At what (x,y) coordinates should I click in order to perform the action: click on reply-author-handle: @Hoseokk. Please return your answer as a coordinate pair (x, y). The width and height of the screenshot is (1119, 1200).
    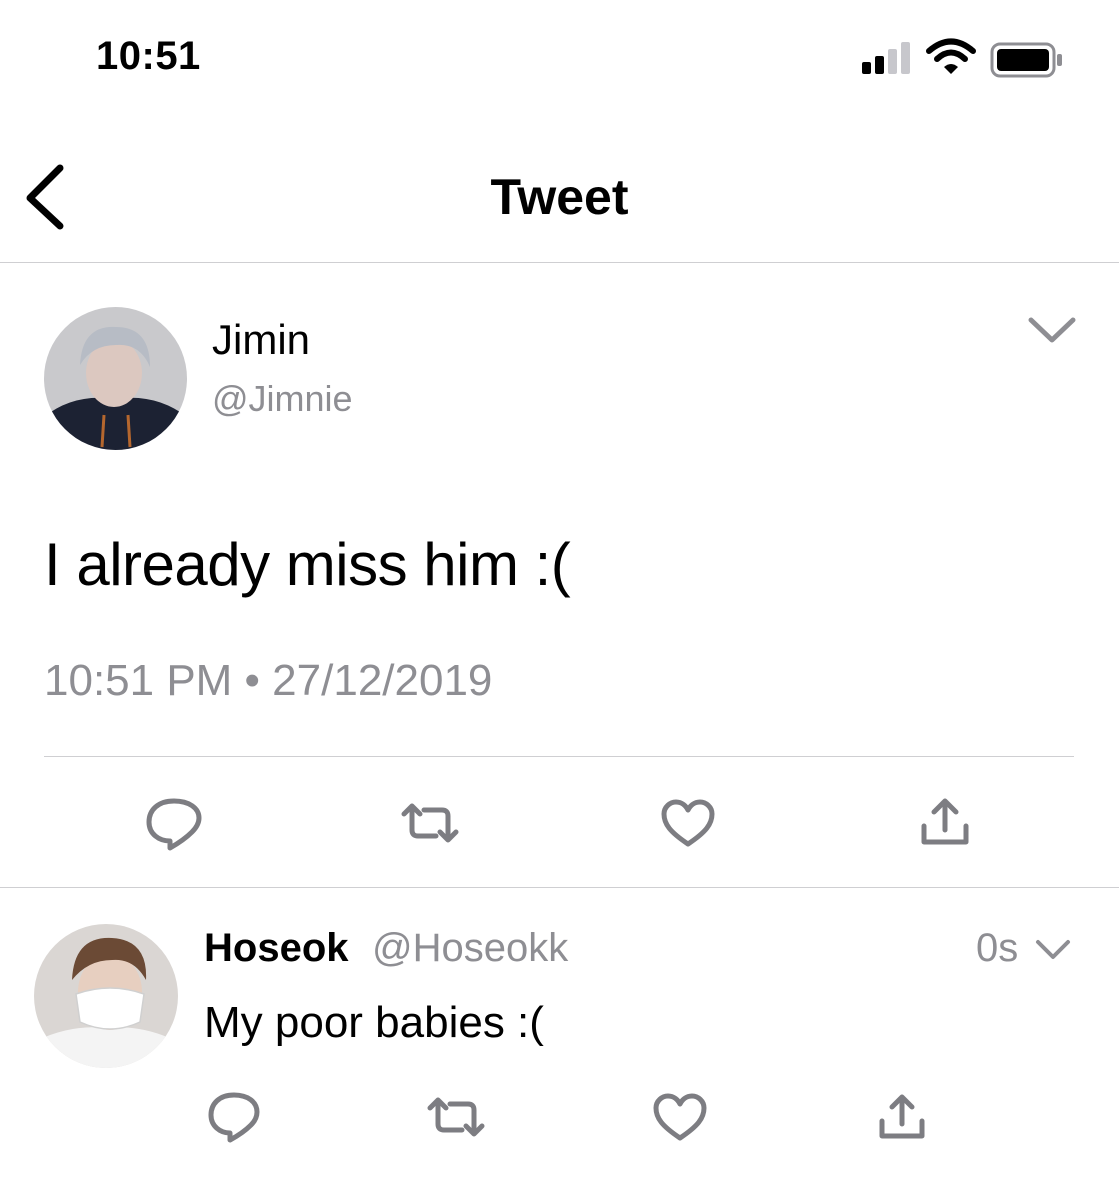
    Looking at the image, I should click on (470, 948).